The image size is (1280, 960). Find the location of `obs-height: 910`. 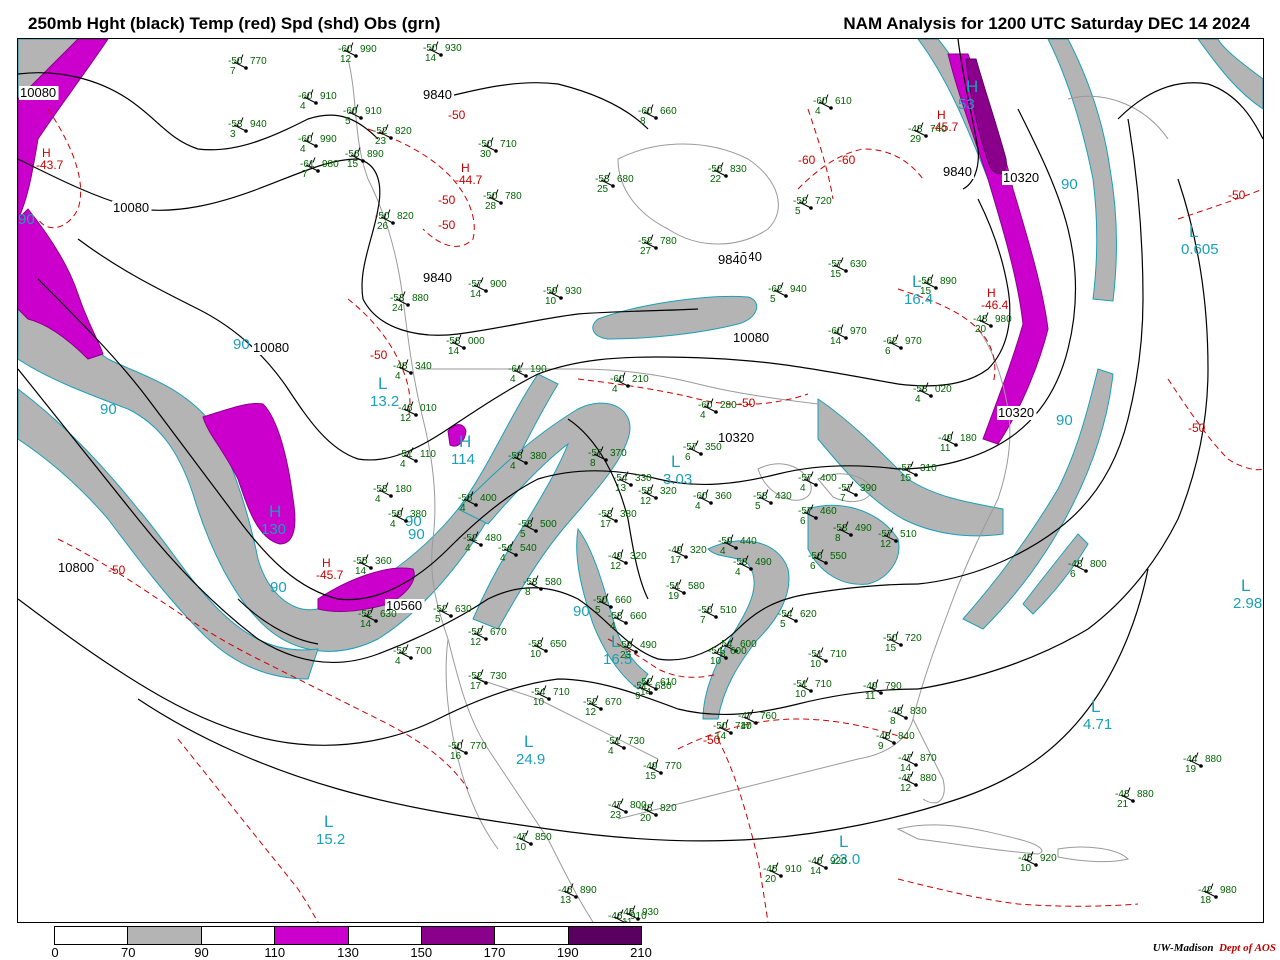

obs-height: 910 is located at coordinates (328, 96).